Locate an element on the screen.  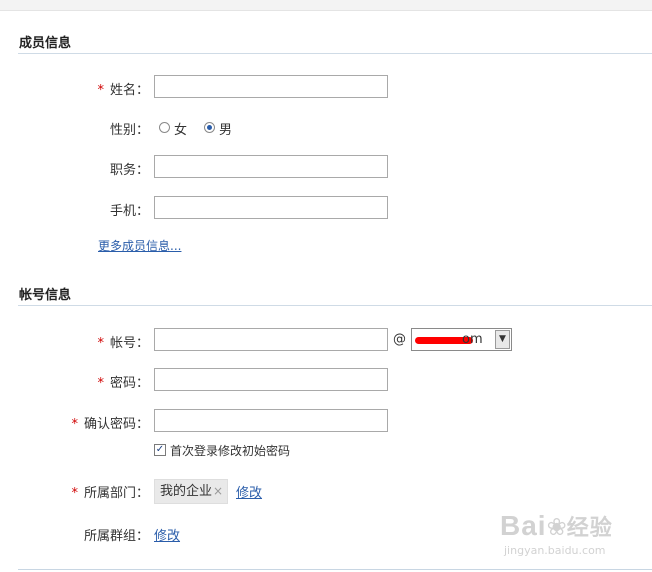
paw-icon: ❀ is located at coordinates (556, 527).